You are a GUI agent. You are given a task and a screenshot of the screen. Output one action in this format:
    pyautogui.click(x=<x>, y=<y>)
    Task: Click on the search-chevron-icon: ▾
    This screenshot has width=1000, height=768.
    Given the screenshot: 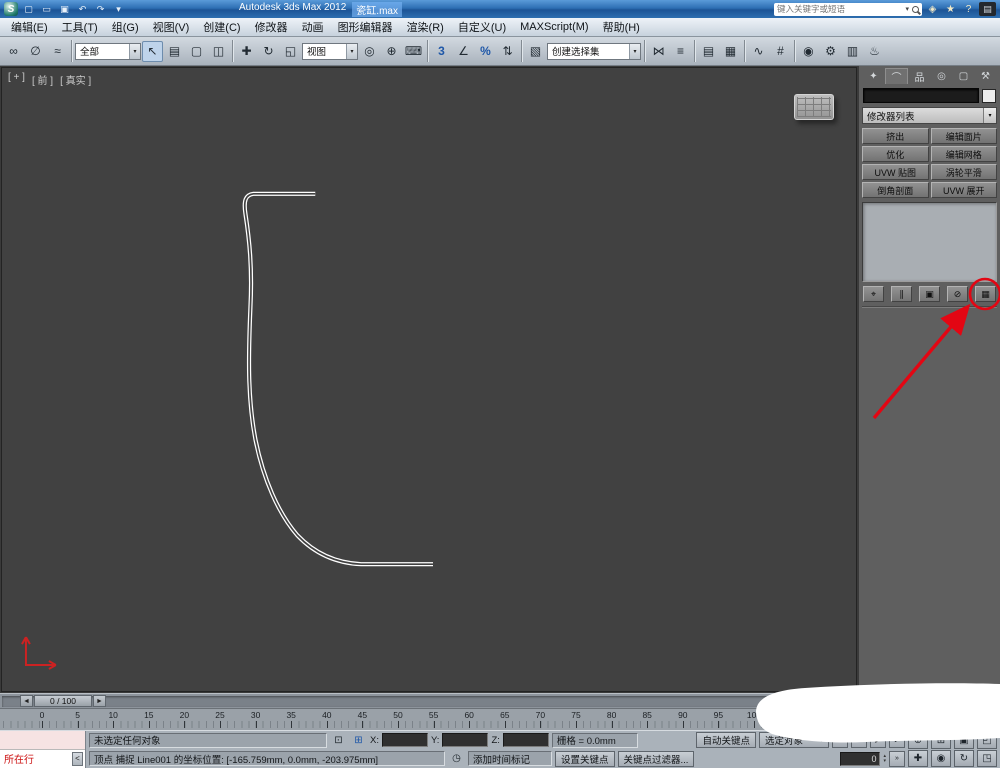 What is the action you would take?
    pyautogui.click(x=907, y=9)
    